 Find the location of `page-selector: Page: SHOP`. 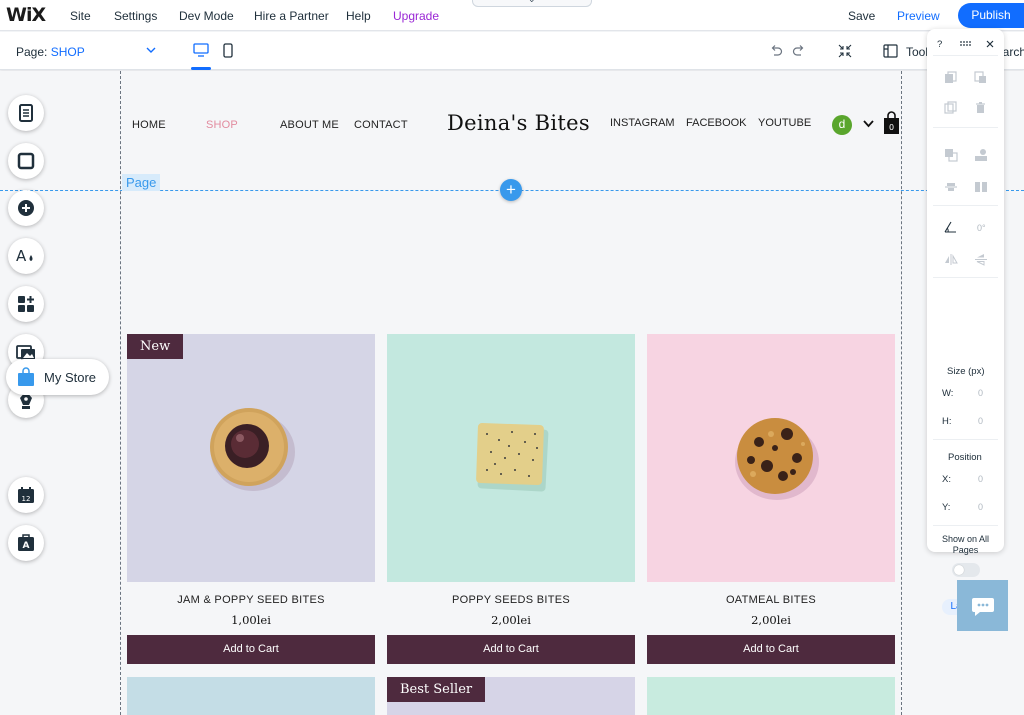

page-selector: Page: SHOP is located at coordinates (50, 52).